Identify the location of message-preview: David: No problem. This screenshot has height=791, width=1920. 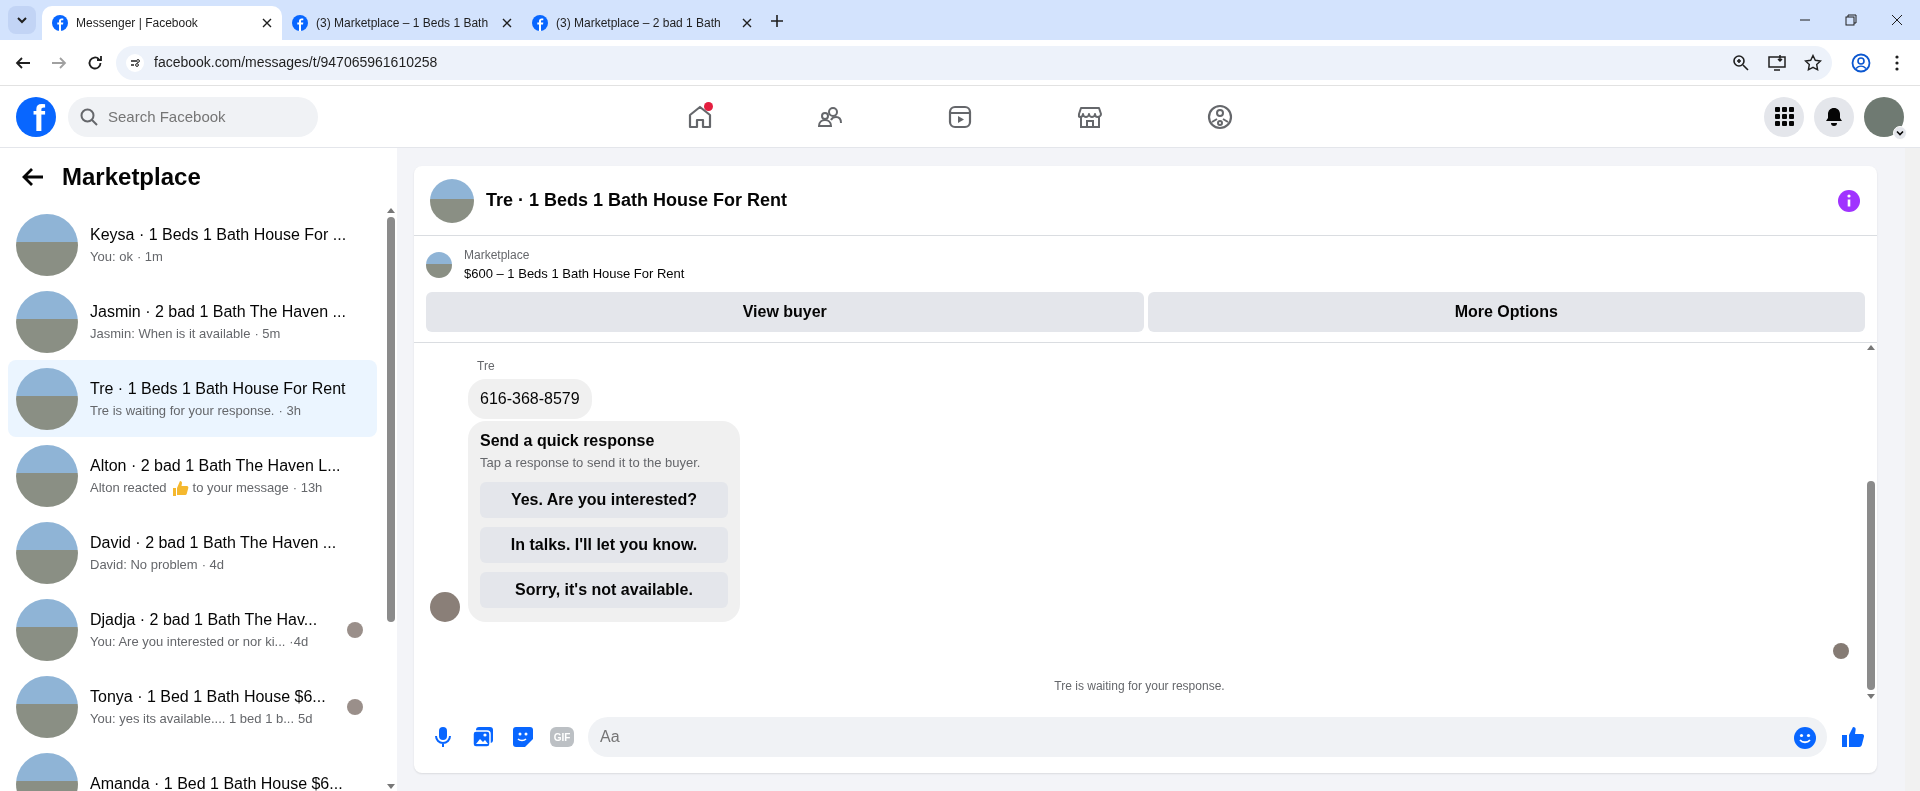
(144, 564).